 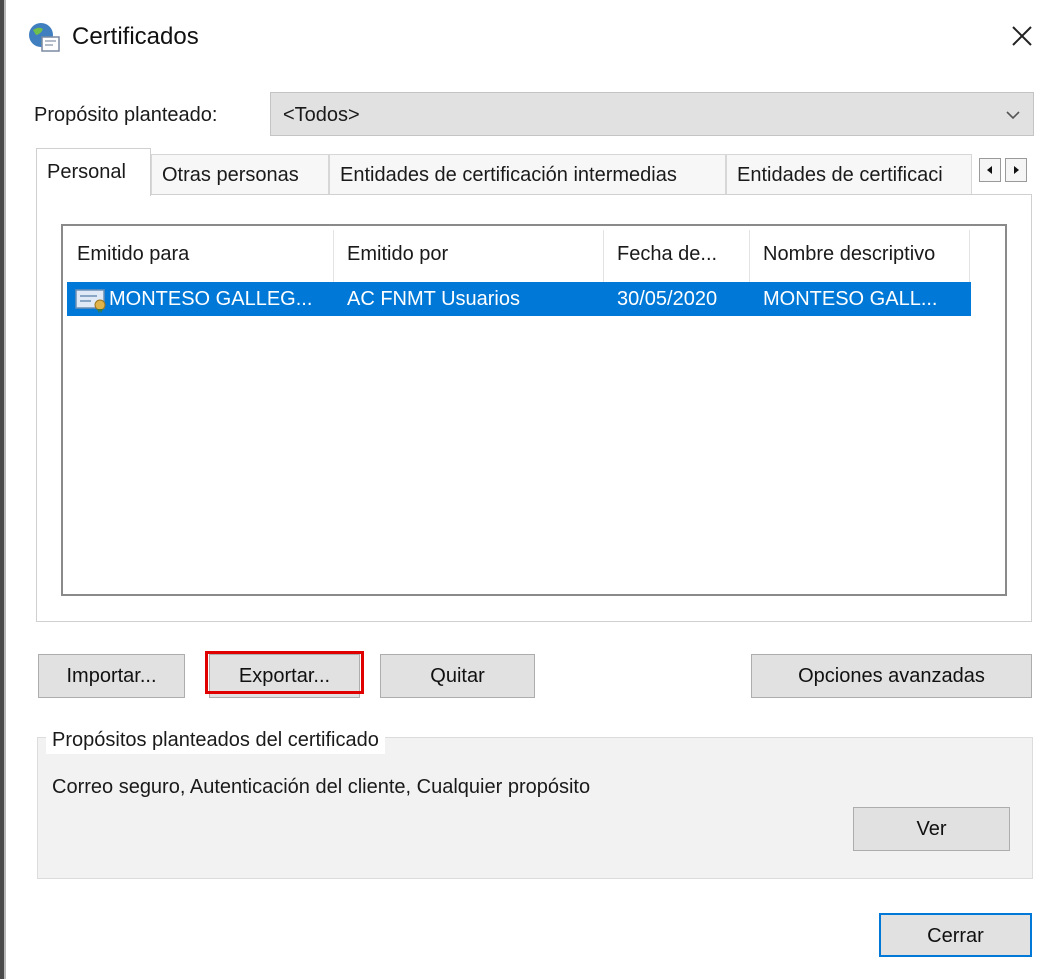 What do you see at coordinates (240, 174) in the screenshot?
I see `tab-otras-personas: Otras personas` at bounding box center [240, 174].